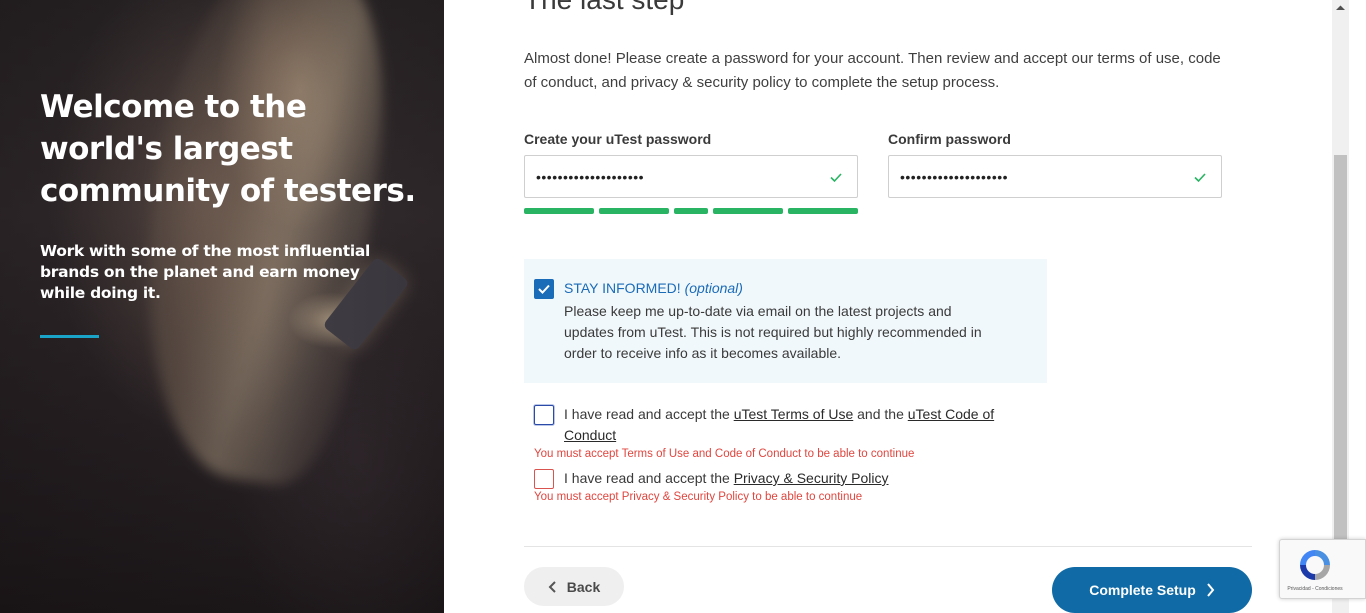 The image size is (1366, 613). Describe the element at coordinates (949, 139) in the screenshot. I see `confirm-password-label: Confirm password` at that location.